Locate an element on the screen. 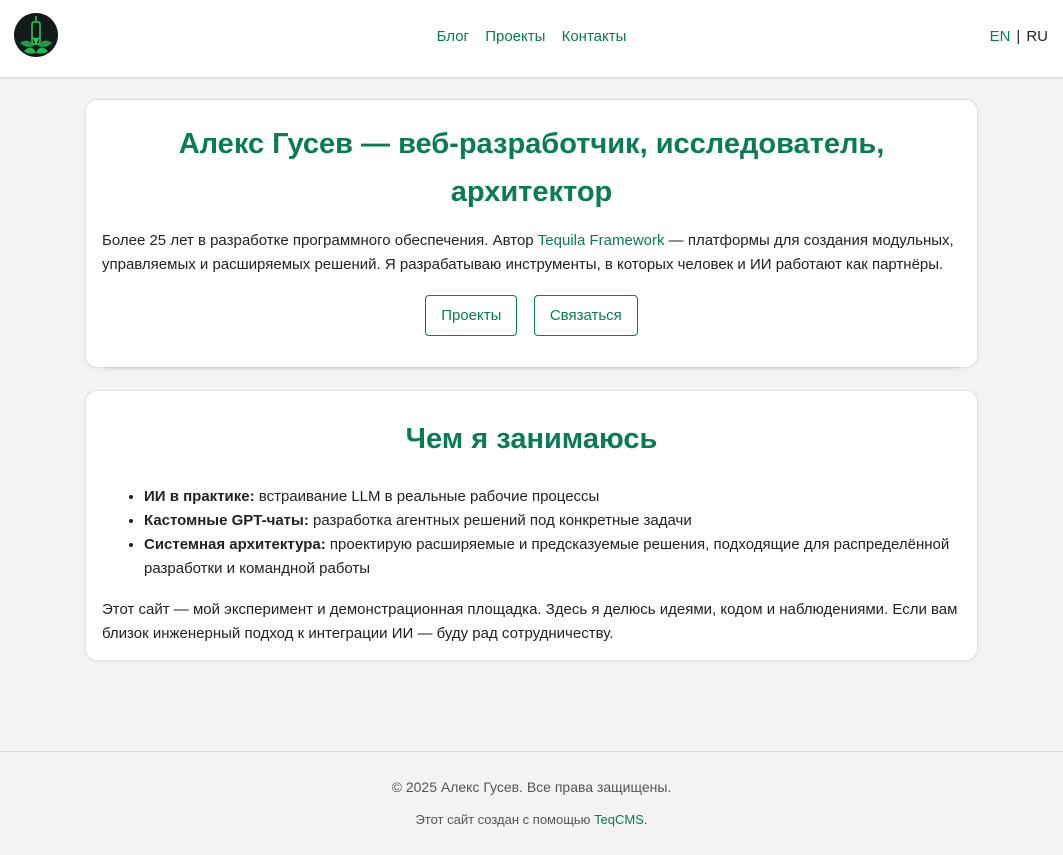 This screenshot has height=855, width=1063. footer-made-with: Этот сайт создан с помощью TeqCMS. is located at coordinates (531, 819).